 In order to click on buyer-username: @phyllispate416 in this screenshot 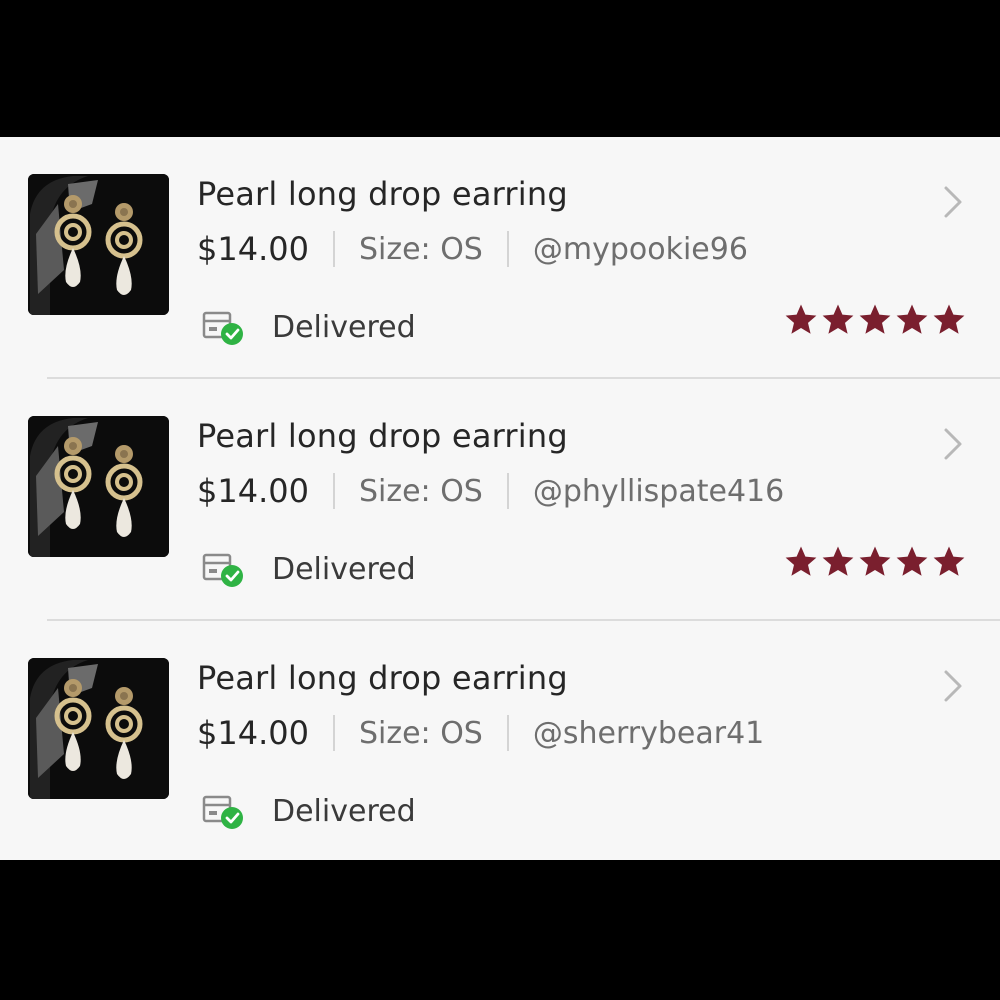, I will do `click(658, 491)`.